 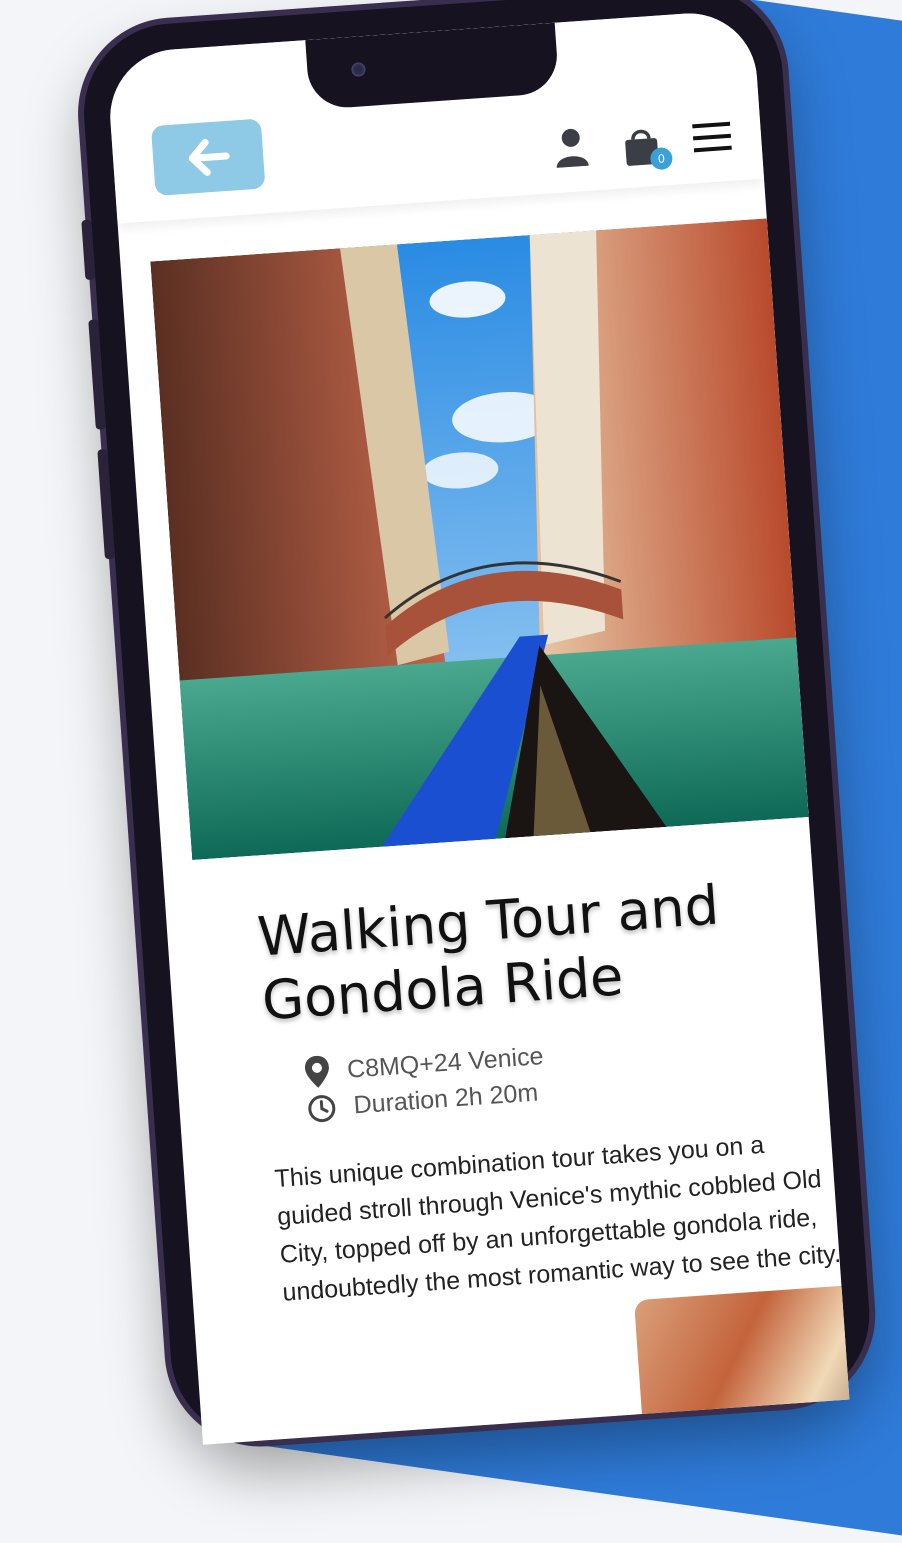 What do you see at coordinates (488, 953) in the screenshot?
I see `tour-title: Walking Tour and Gondola Ride` at bounding box center [488, 953].